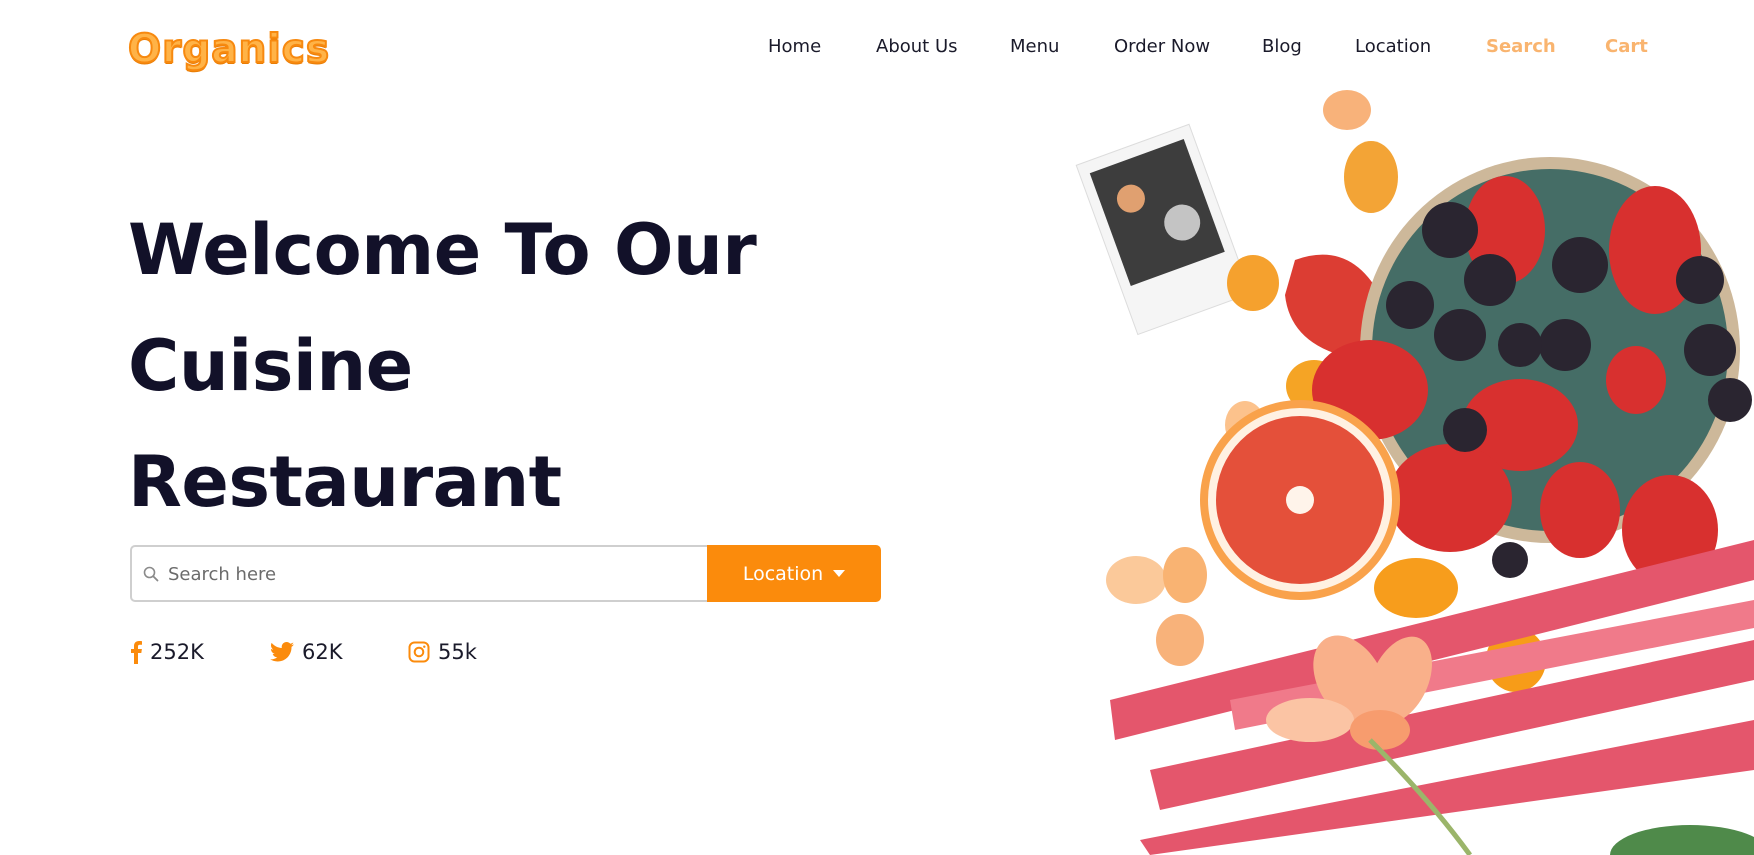  Describe the element at coordinates (282, 652) in the screenshot. I see `twitter-icon` at that location.